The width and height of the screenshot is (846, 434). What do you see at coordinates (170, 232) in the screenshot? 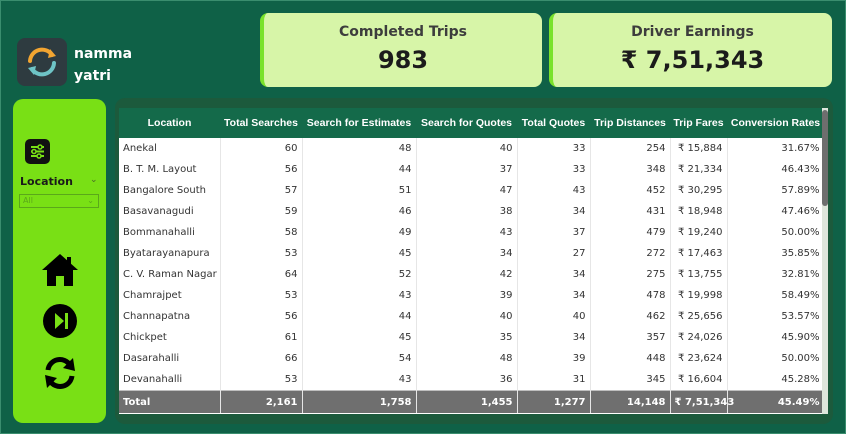
I see `location-cell: Bommanahalli` at bounding box center [170, 232].